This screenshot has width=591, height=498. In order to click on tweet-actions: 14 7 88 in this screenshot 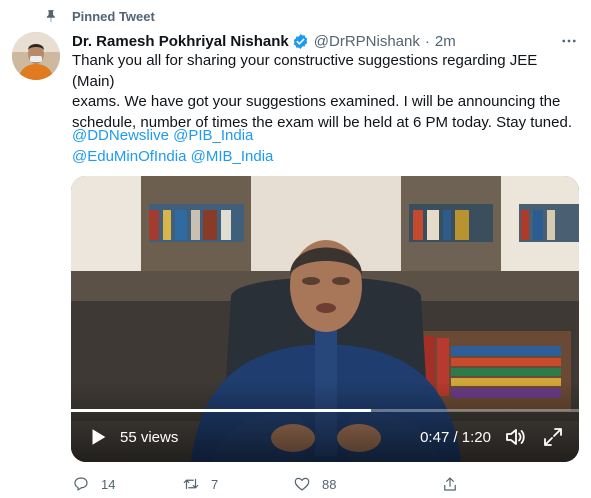, I will do `click(271, 484)`.